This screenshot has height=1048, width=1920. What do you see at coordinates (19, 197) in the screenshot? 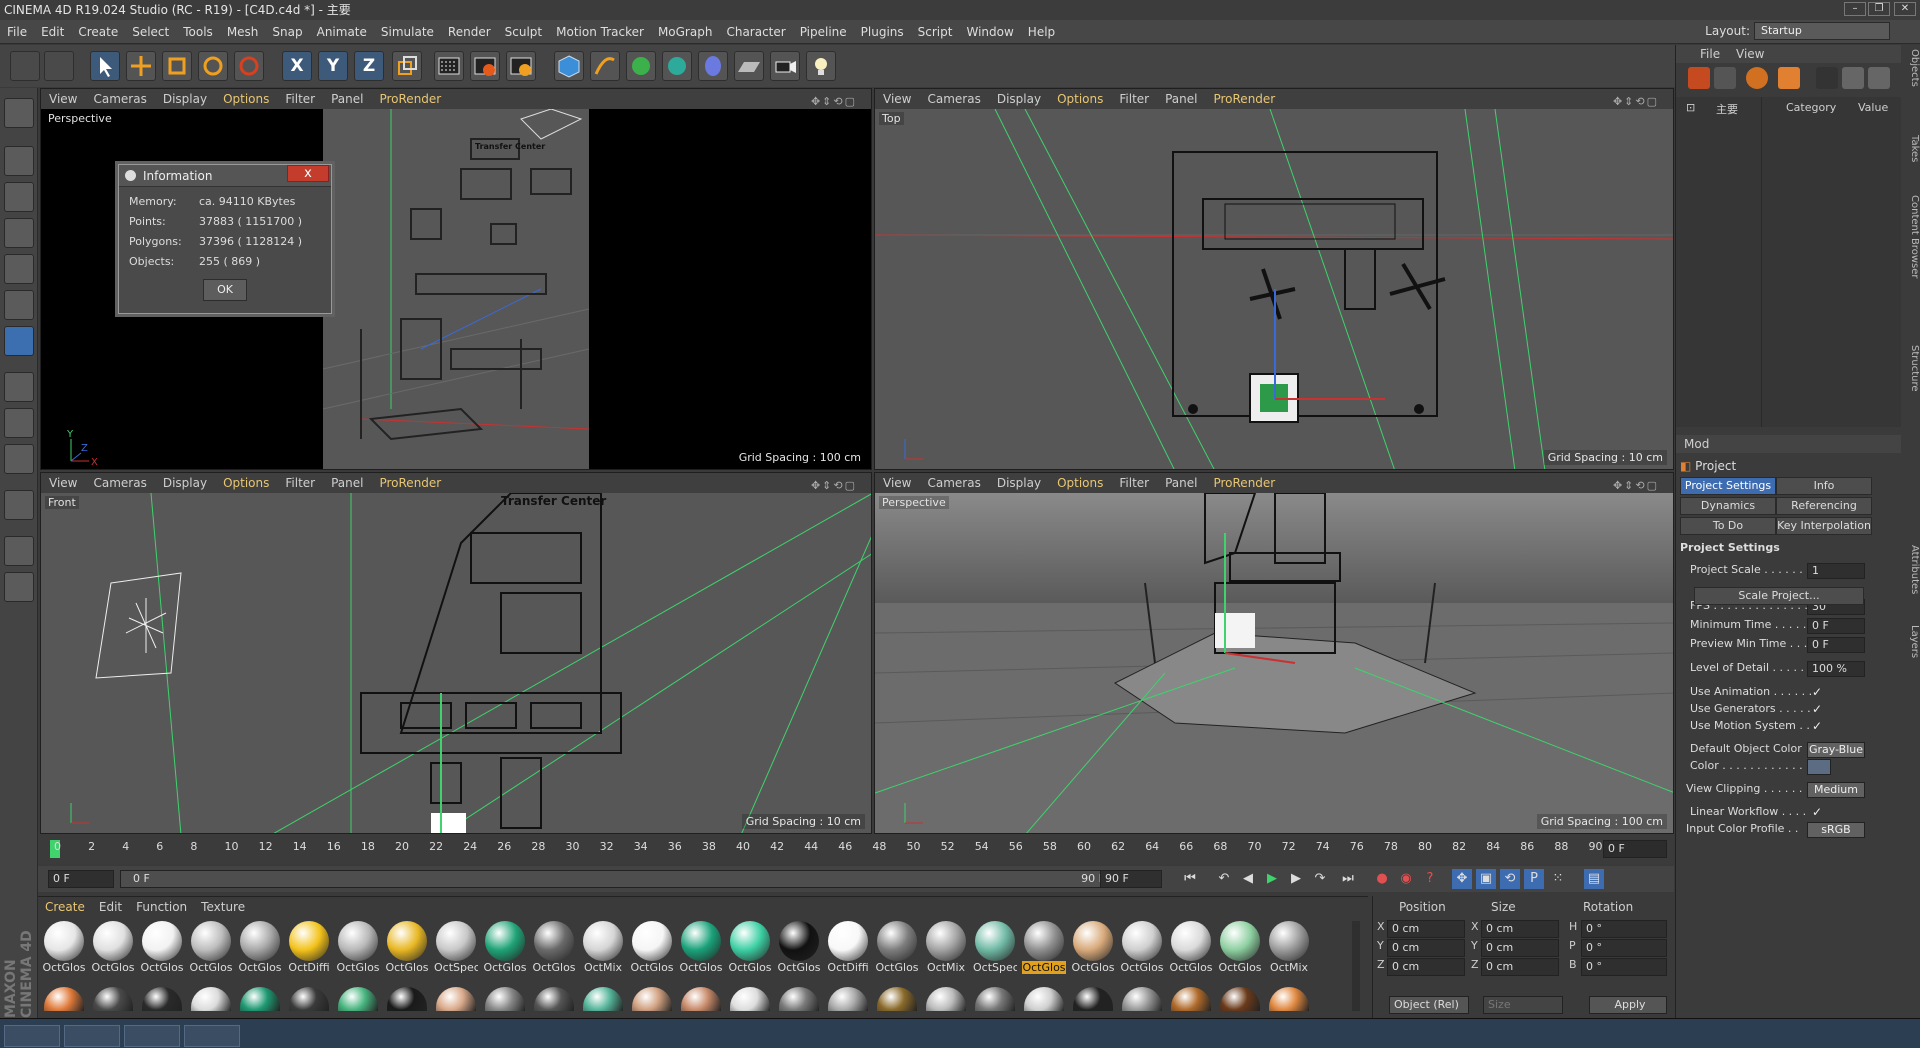
I see `texture-mode-icon` at bounding box center [19, 197].